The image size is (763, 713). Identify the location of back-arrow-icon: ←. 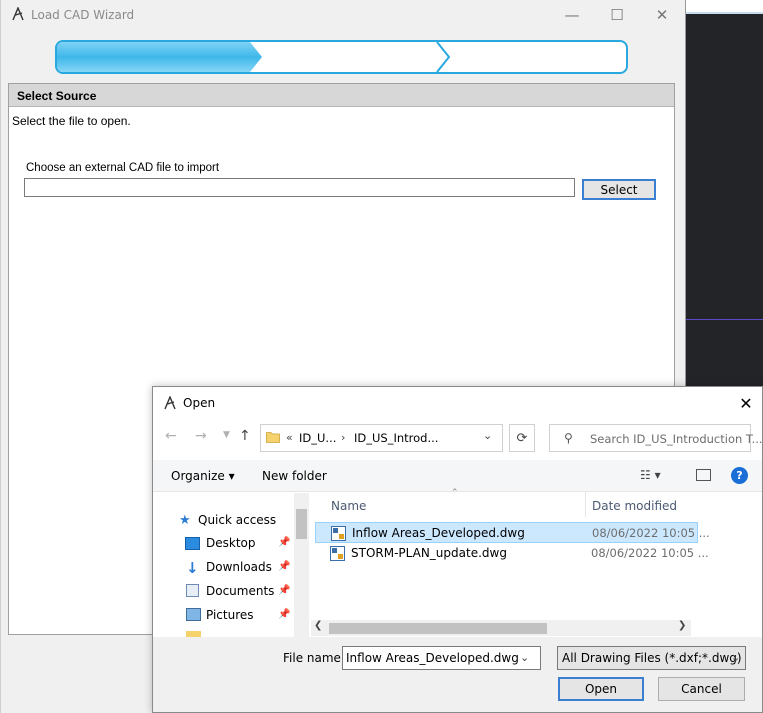
(171, 436).